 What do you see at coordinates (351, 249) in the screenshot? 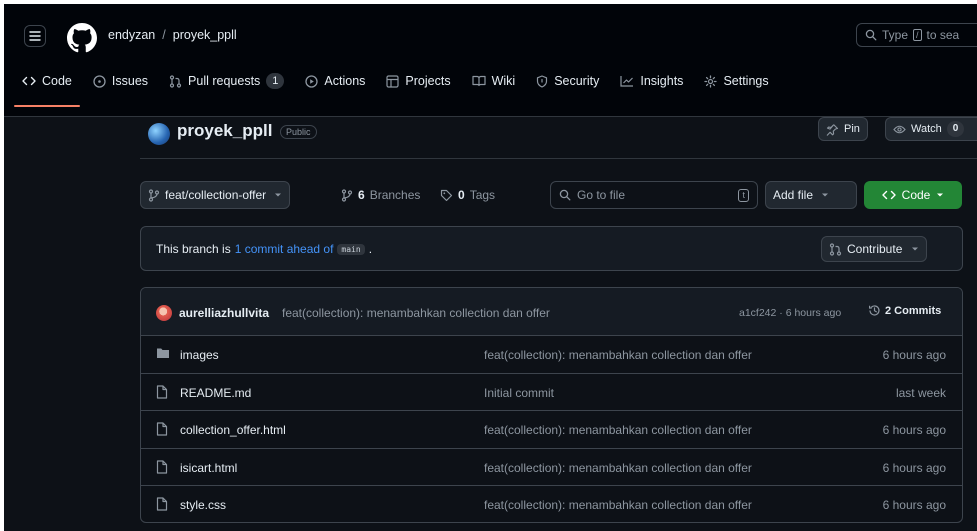
I see `base-branch-chip: main` at bounding box center [351, 249].